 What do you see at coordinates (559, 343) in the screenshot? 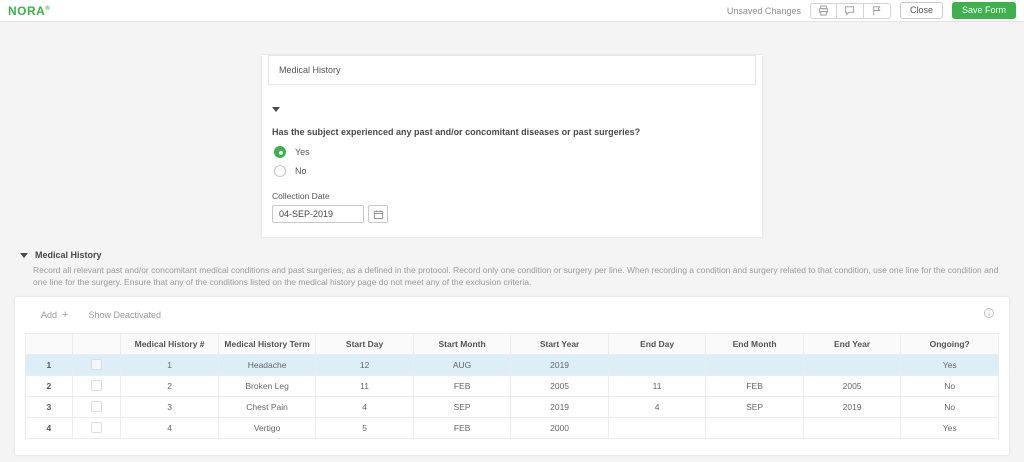
I see `column-header: Start Year` at bounding box center [559, 343].